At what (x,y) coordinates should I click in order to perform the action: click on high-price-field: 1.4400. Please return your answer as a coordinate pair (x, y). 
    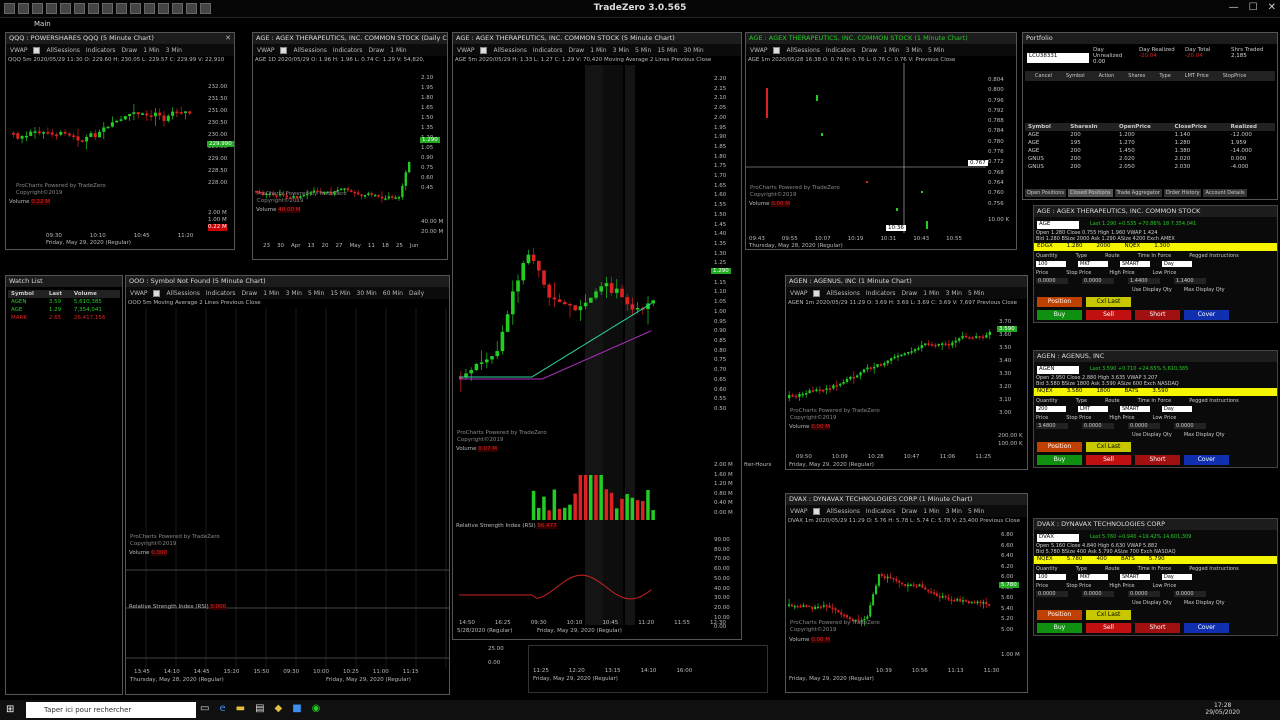
    Looking at the image, I should click on (1144, 281).